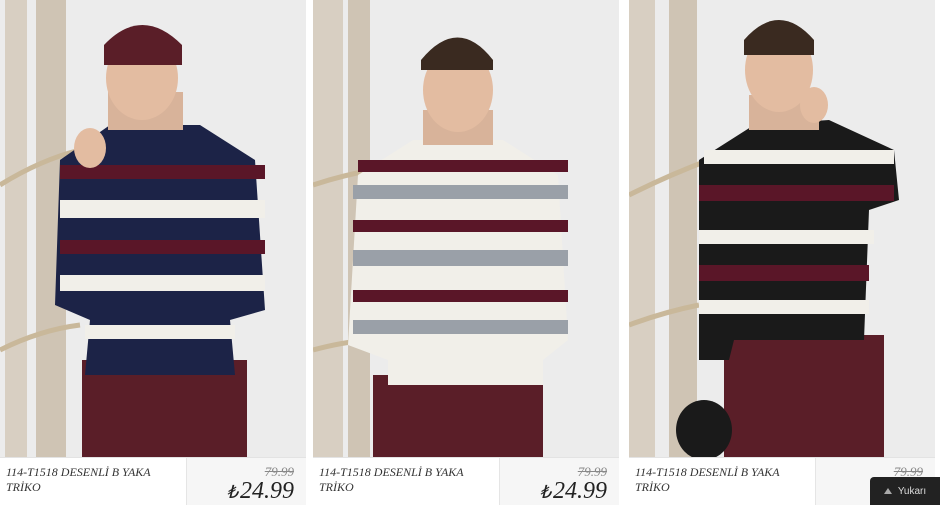 The height and width of the screenshot is (505, 940). Describe the element at coordinates (912, 491) in the screenshot. I see `scroll-top-label: Yukarı` at that location.